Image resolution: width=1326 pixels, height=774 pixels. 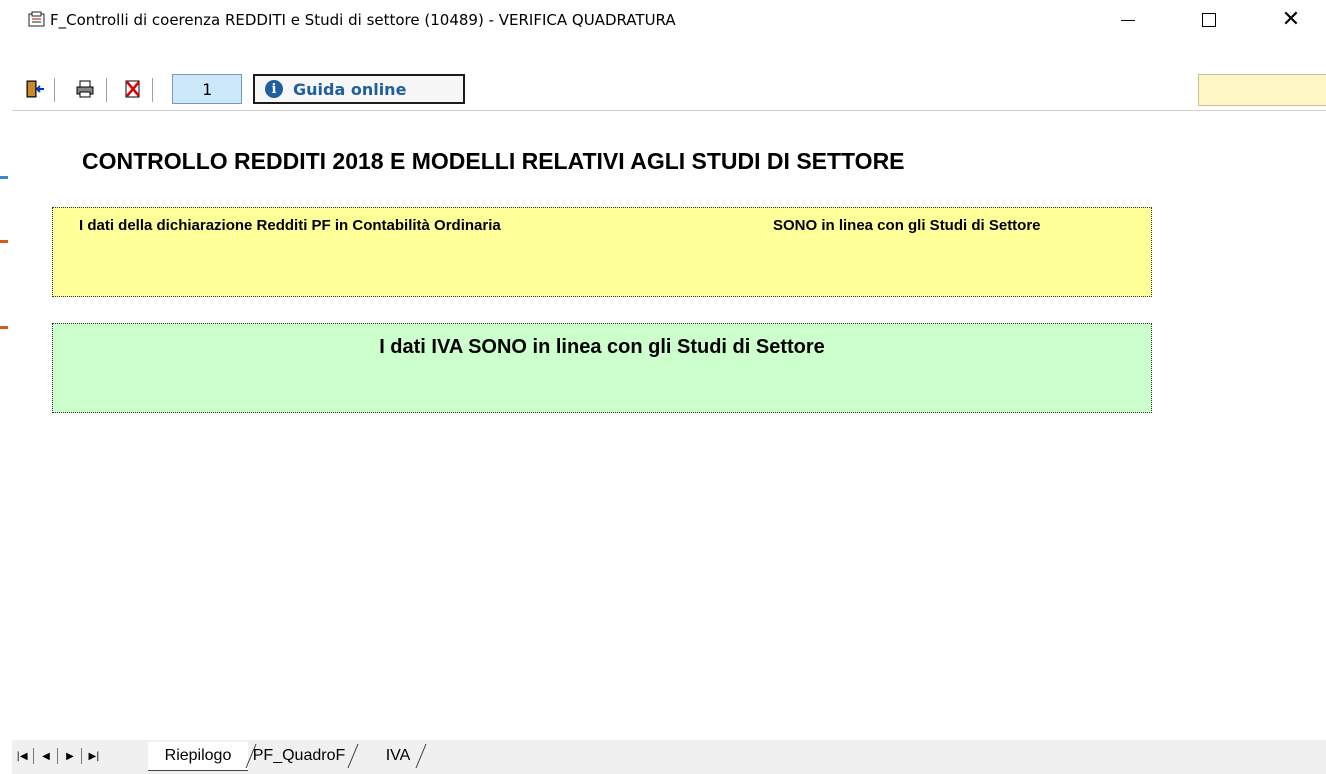 What do you see at coordinates (274, 89) in the screenshot?
I see `info-icon: i` at bounding box center [274, 89].